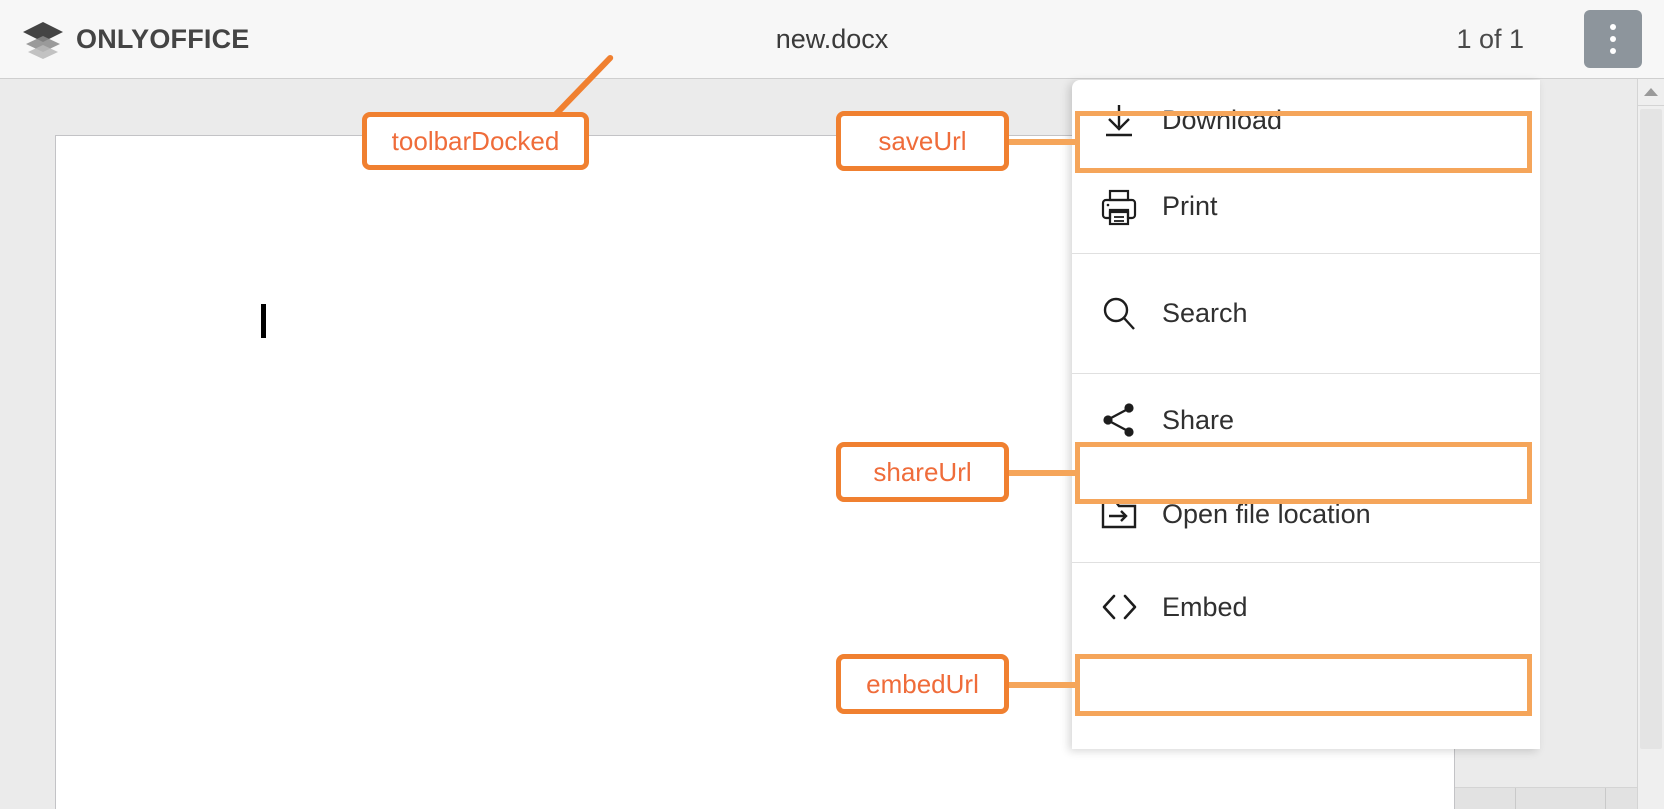 Image resolution: width=1664 pixels, height=809 pixels. What do you see at coordinates (43, 40) in the screenshot?
I see `layers-icon` at bounding box center [43, 40].